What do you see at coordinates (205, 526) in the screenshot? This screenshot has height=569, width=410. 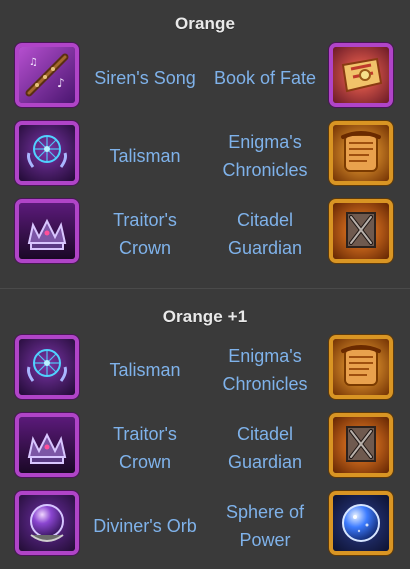 I see `artifact-row: Diviner's Orb Sphere of Power` at bounding box center [205, 526].